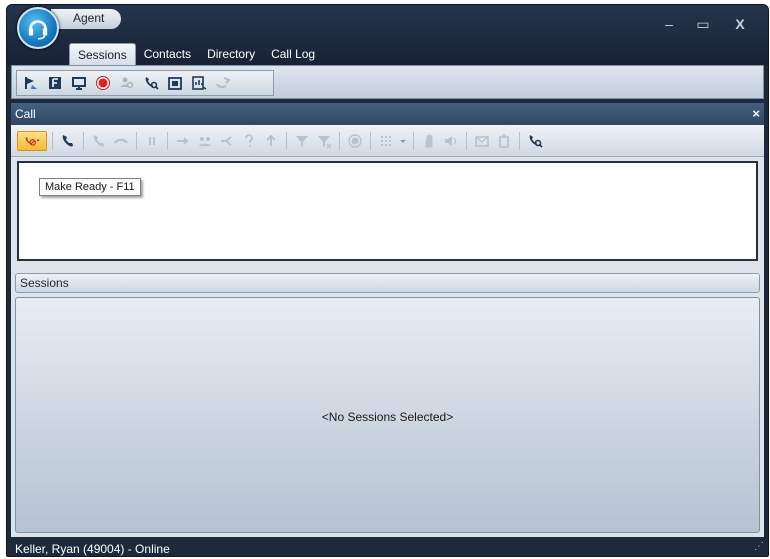  What do you see at coordinates (92, 549) in the screenshot?
I see `status-text: Keller, Ryan (49004) - Online` at bounding box center [92, 549].